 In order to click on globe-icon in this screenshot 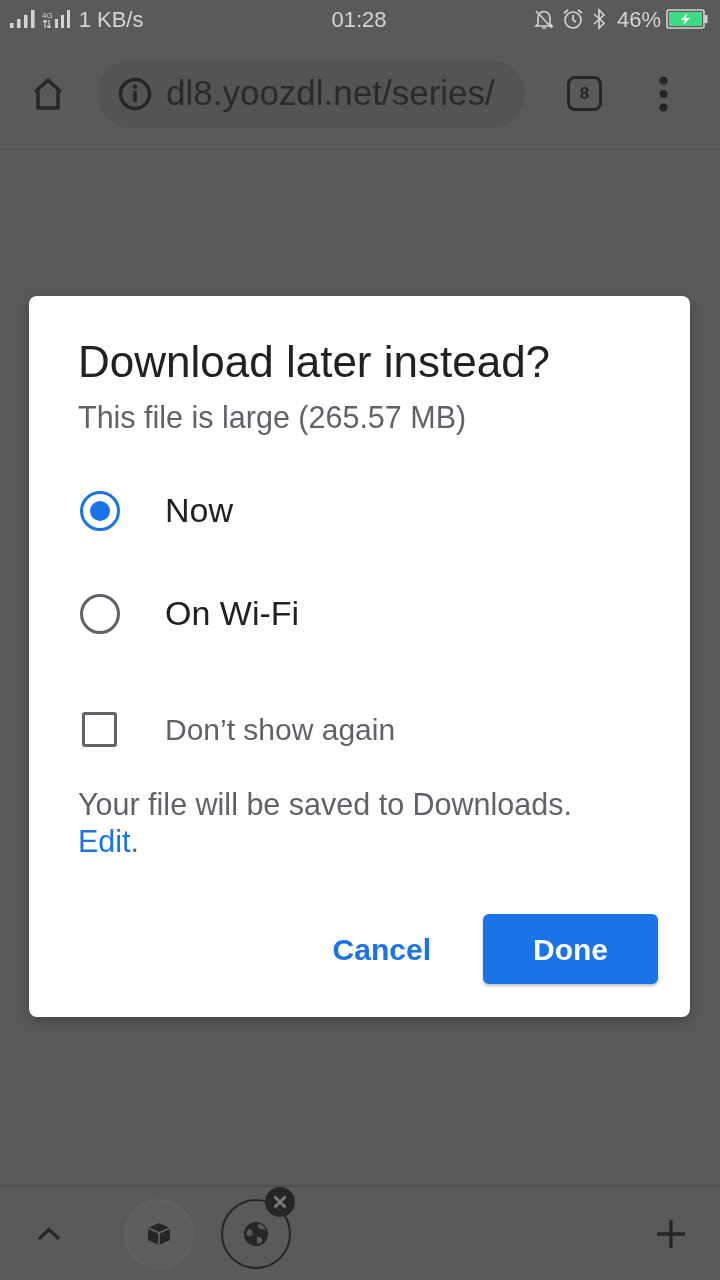, I will do `click(256, 1233)`.